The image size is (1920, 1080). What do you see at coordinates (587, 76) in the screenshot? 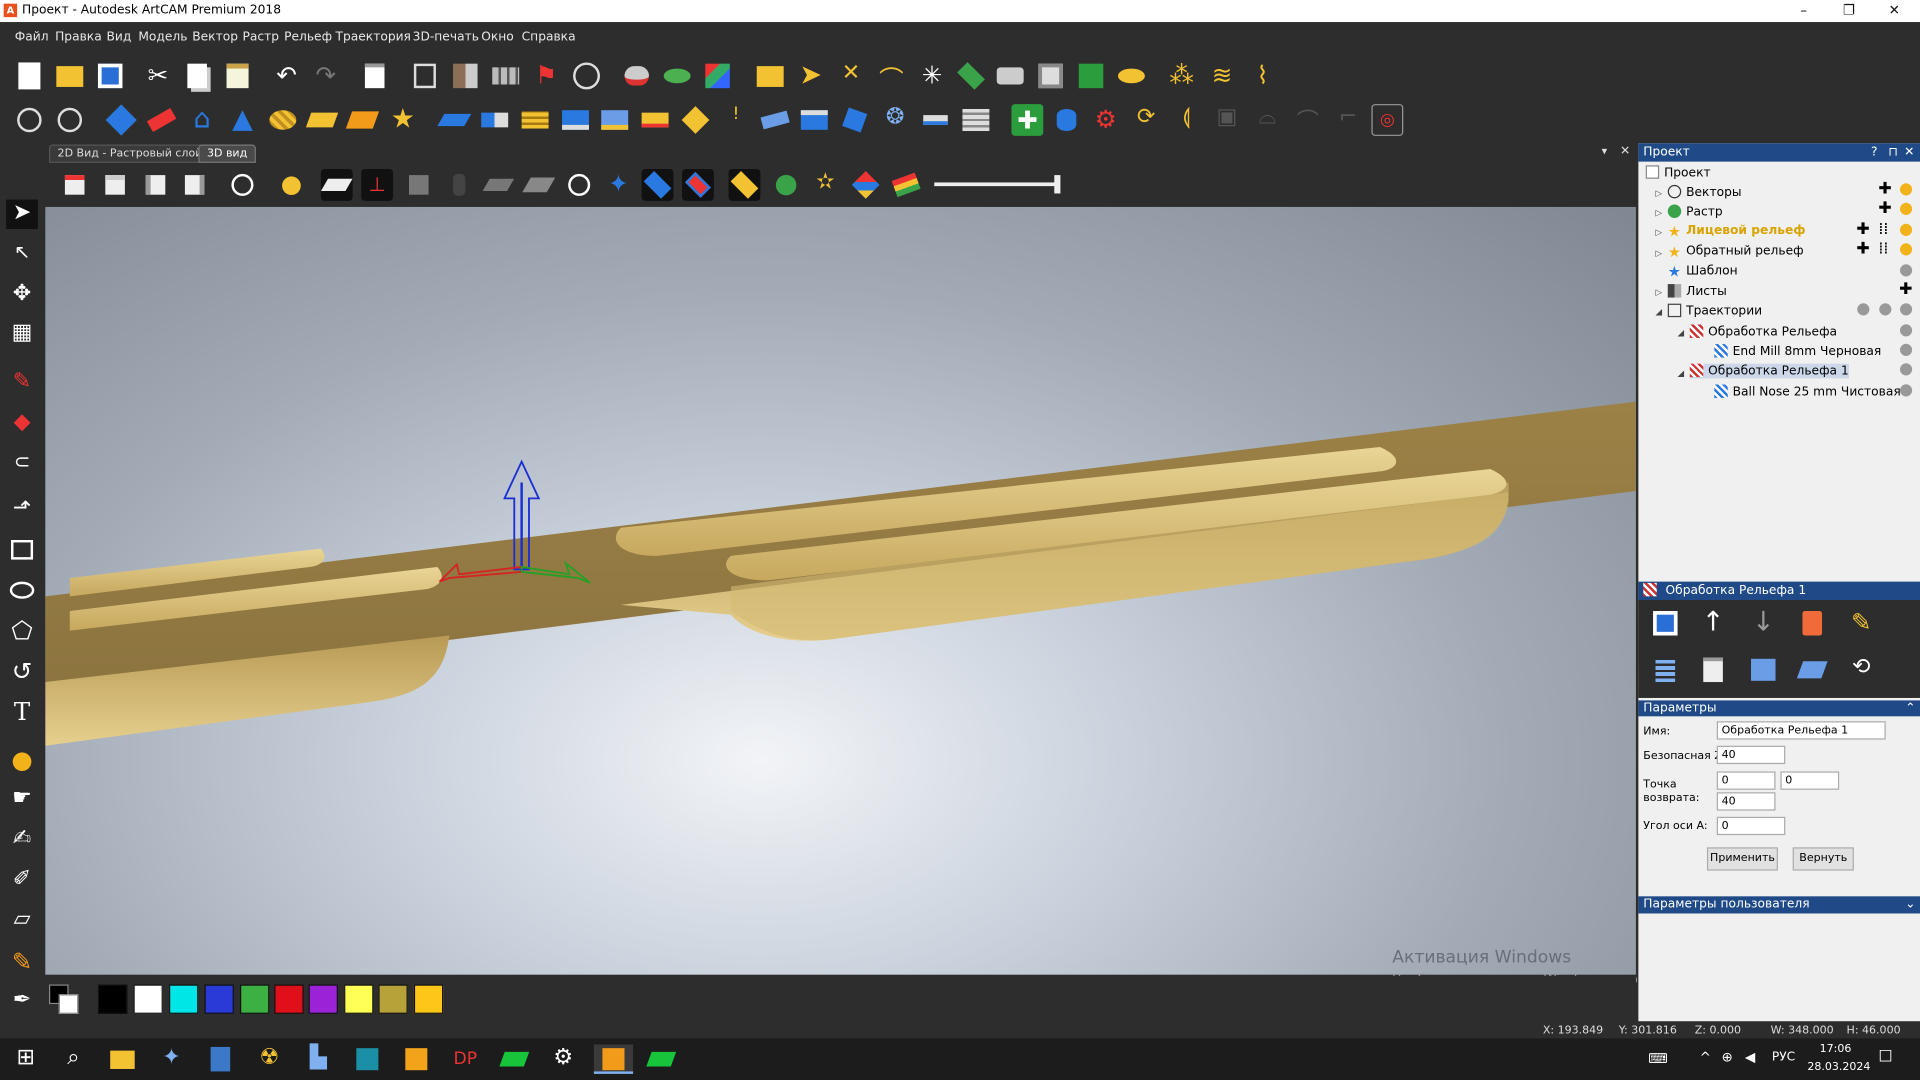
I see `scan-icon` at bounding box center [587, 76].